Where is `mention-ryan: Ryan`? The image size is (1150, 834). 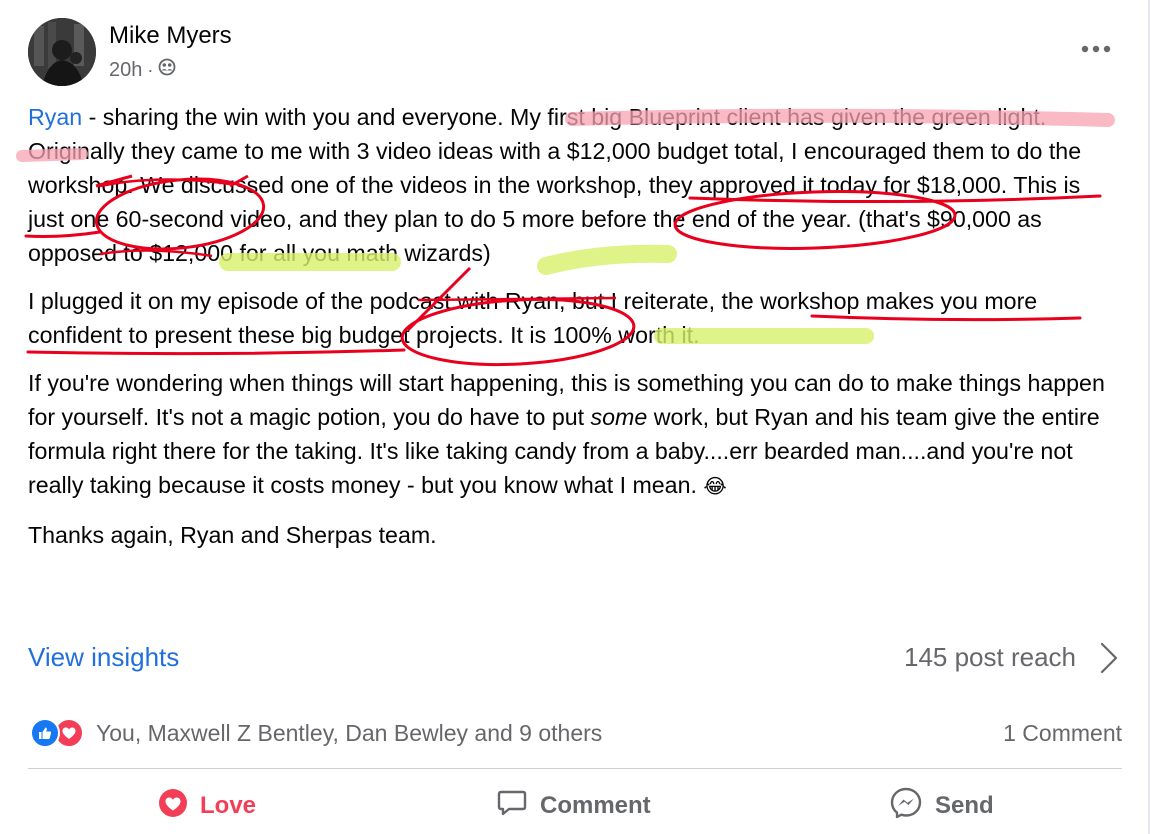 mention-ryan: Ryan is located at coordinates (55, 117).